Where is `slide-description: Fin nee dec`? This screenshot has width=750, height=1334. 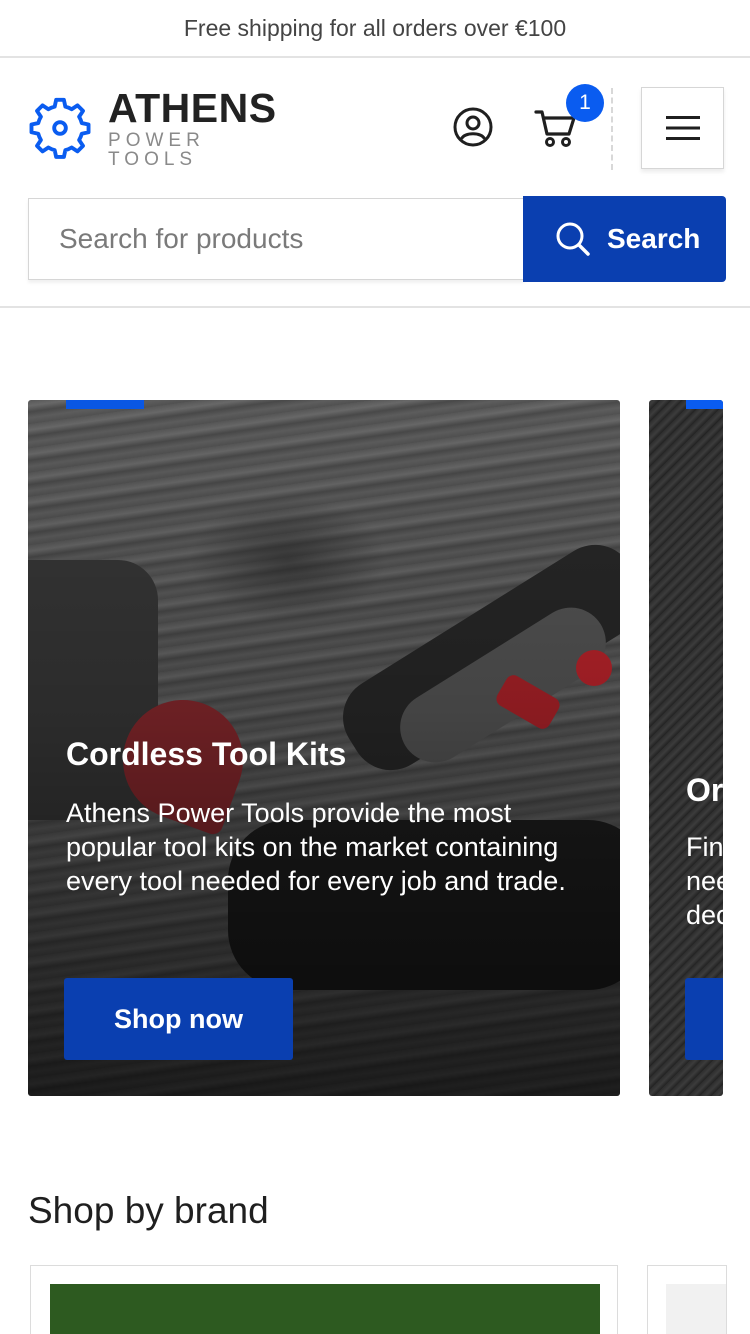 slide-description: Fin nee dec is located at coordinates (704, 881).